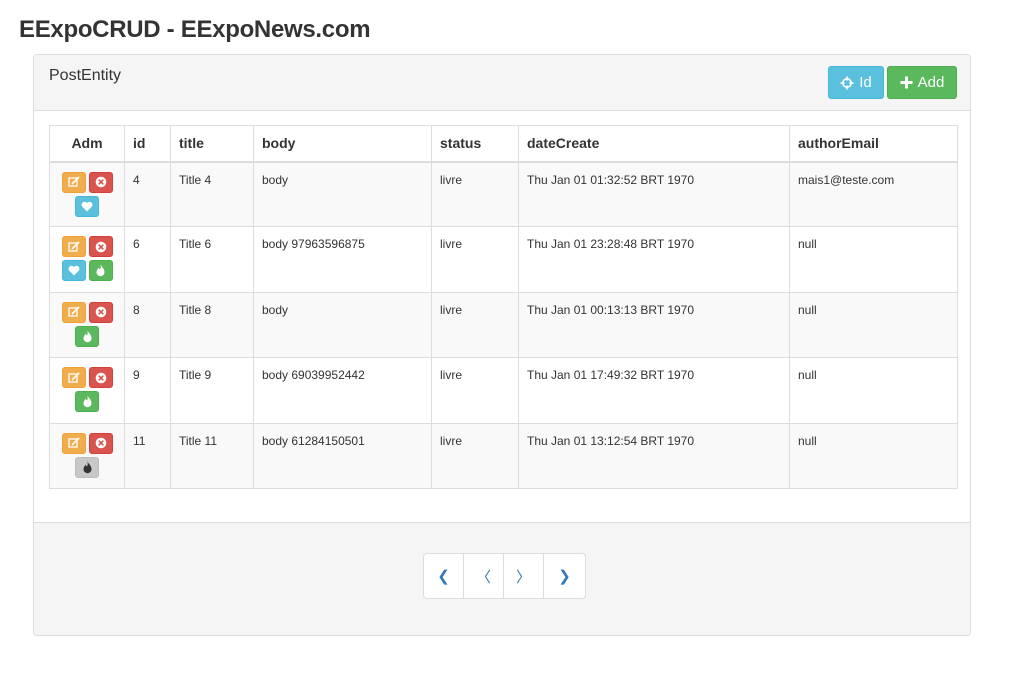 The width and height of the screenshot is (1024, 691). I want to click on crosshair-icon, so click(847, 83).